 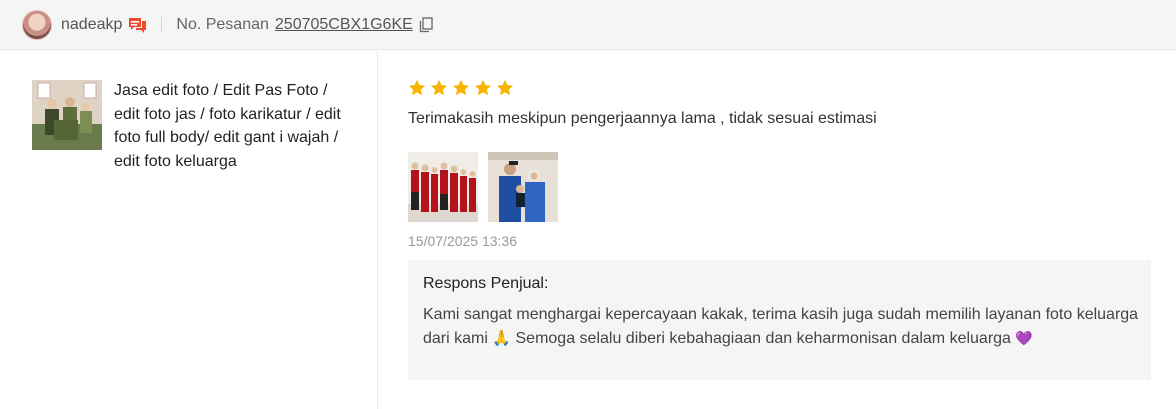 I want to click on header-divider, so click(x=162, y=24).